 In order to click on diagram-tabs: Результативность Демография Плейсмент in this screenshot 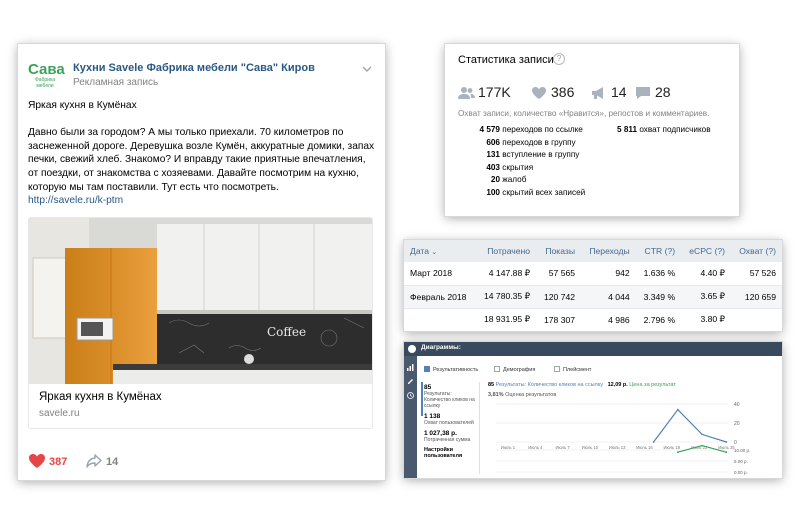, I will do `click(594, 371)`.